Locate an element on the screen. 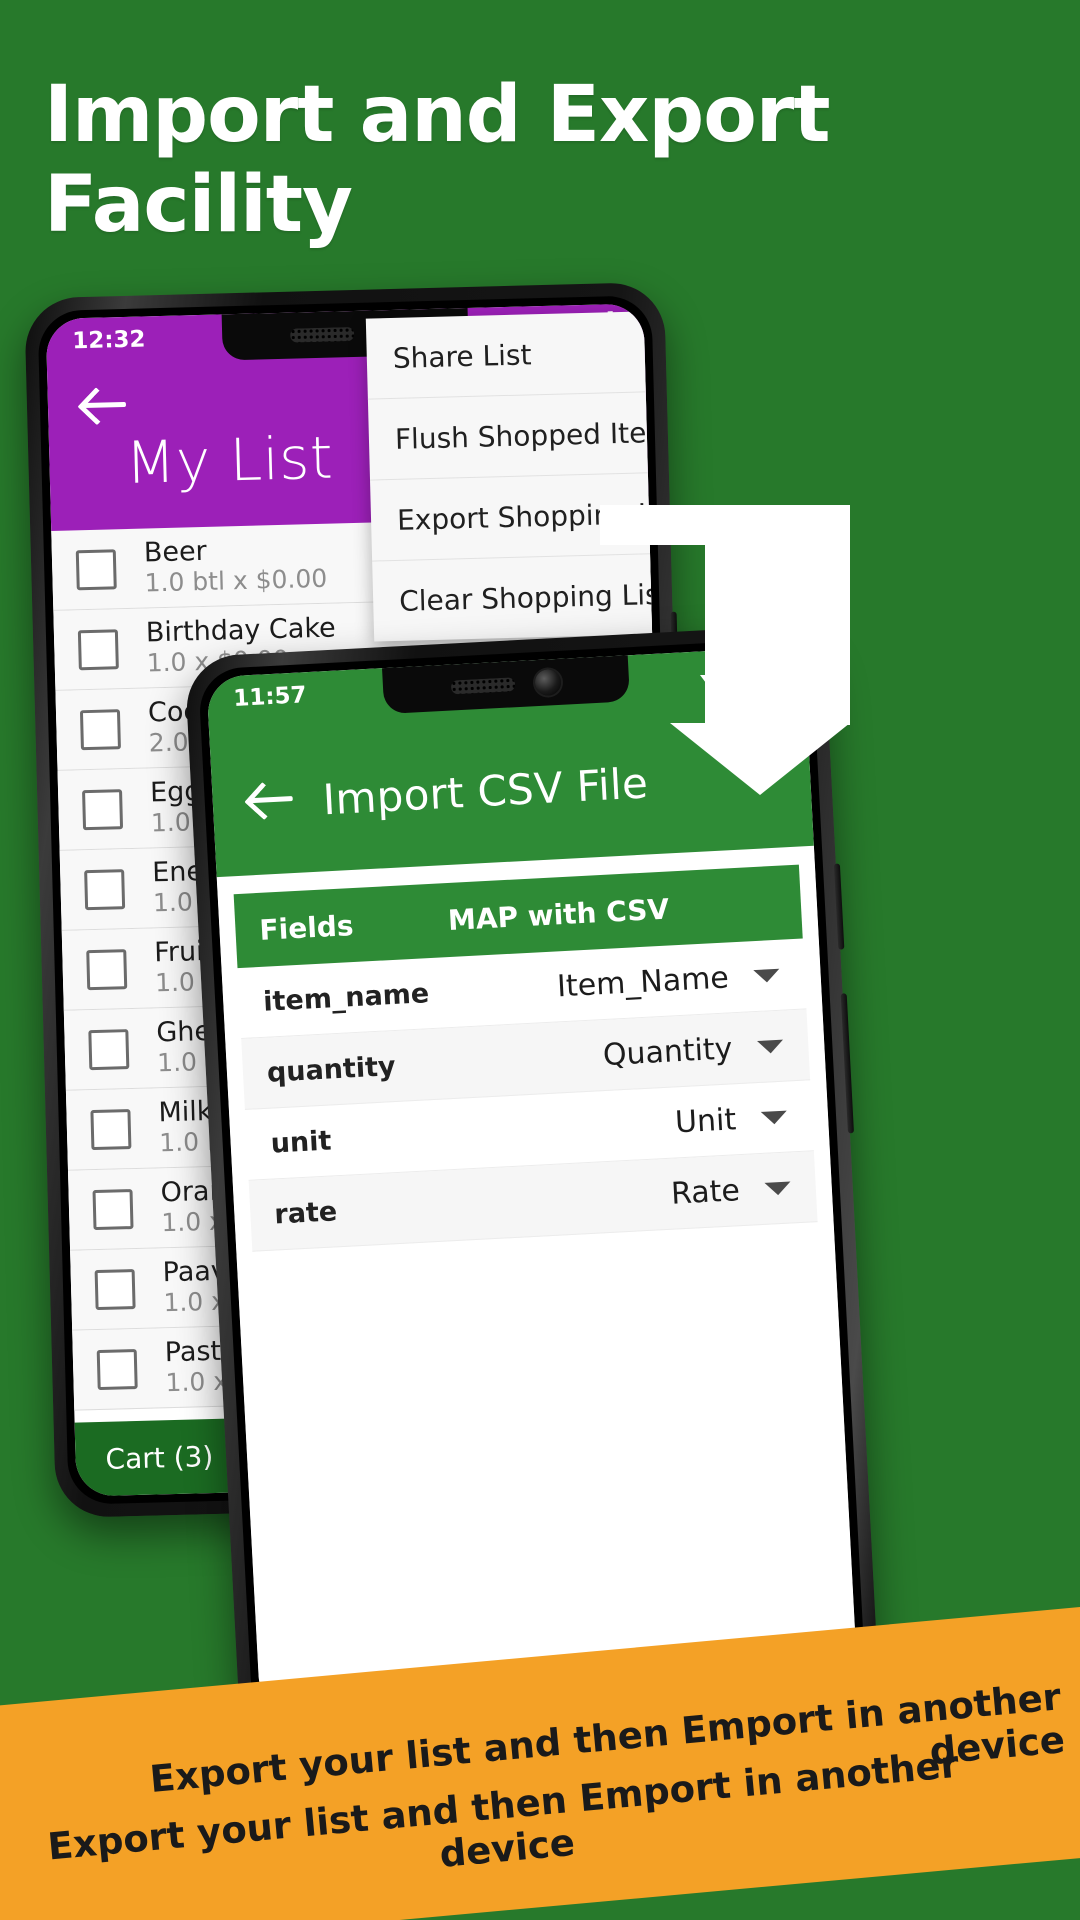  mapped-value: Unit is located at coordinates (706, 1120).